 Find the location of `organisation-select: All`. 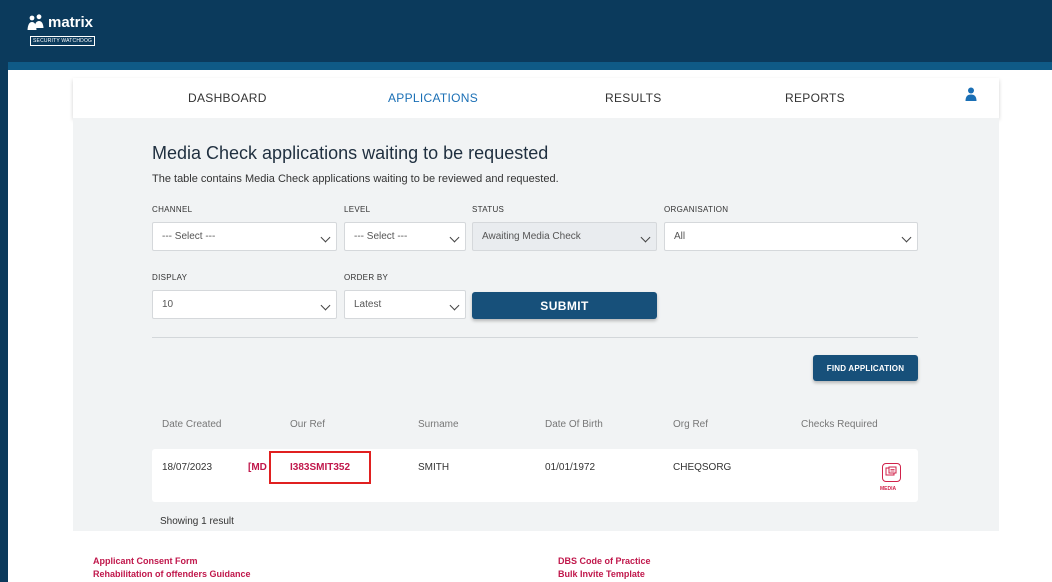

organisation-select: All is located at coordinates (791, 236).